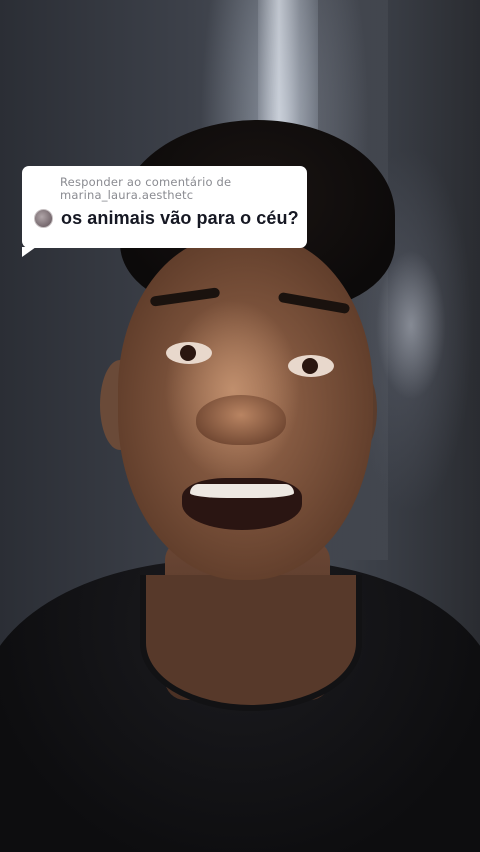 The height and width of the screenshot is (852, 480). What do you see at coordinates (180, 218) in the screenshot?
I see `reply-comment-text: os animais vão para o céu?` at bounding box center [180, 218].